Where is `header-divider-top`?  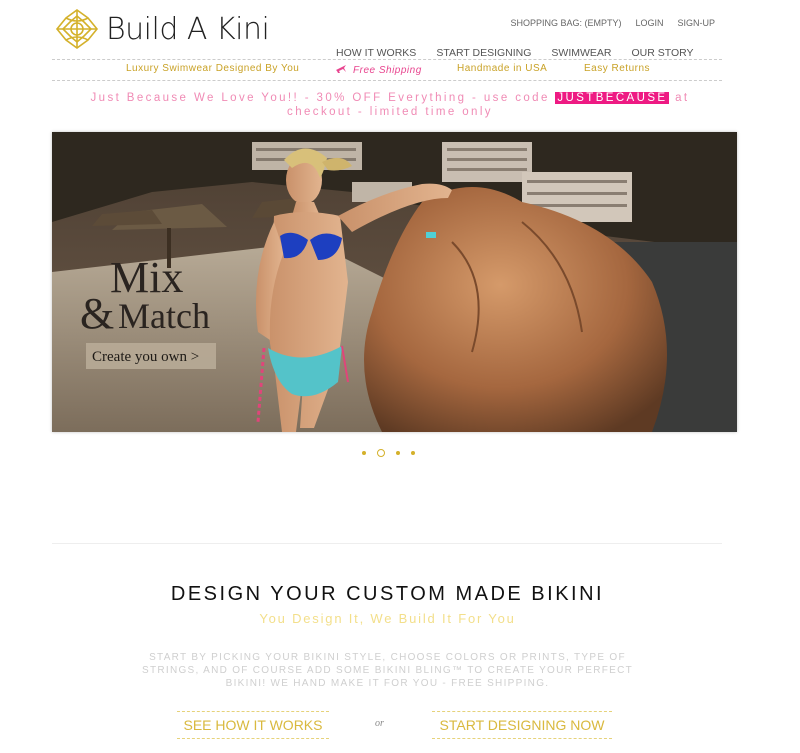
header-divider-top is located at coordinates (387, 59).